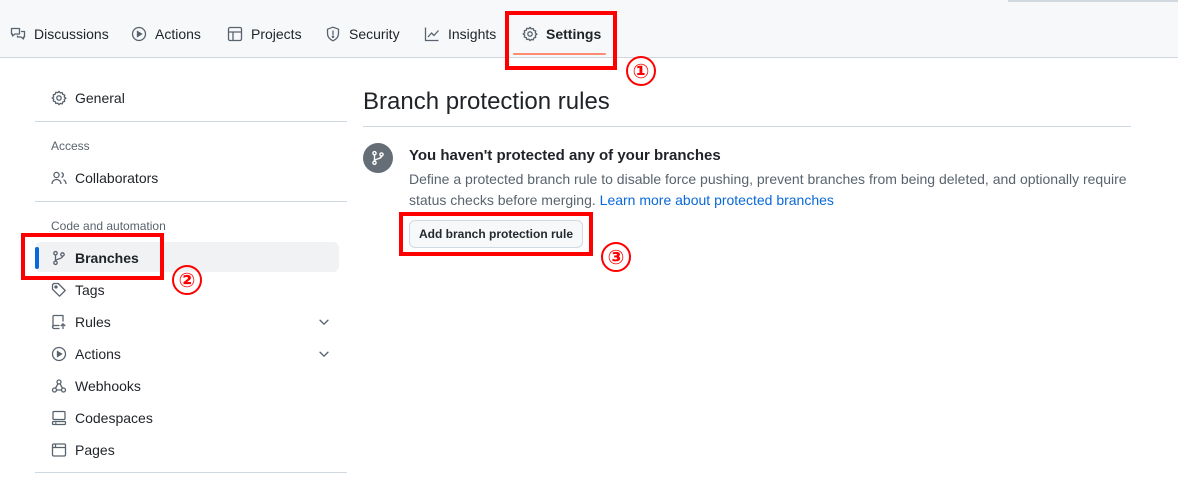  Describe the element at coordinates (431, 34) in the screenshot. I see `graph-icon` at that location.